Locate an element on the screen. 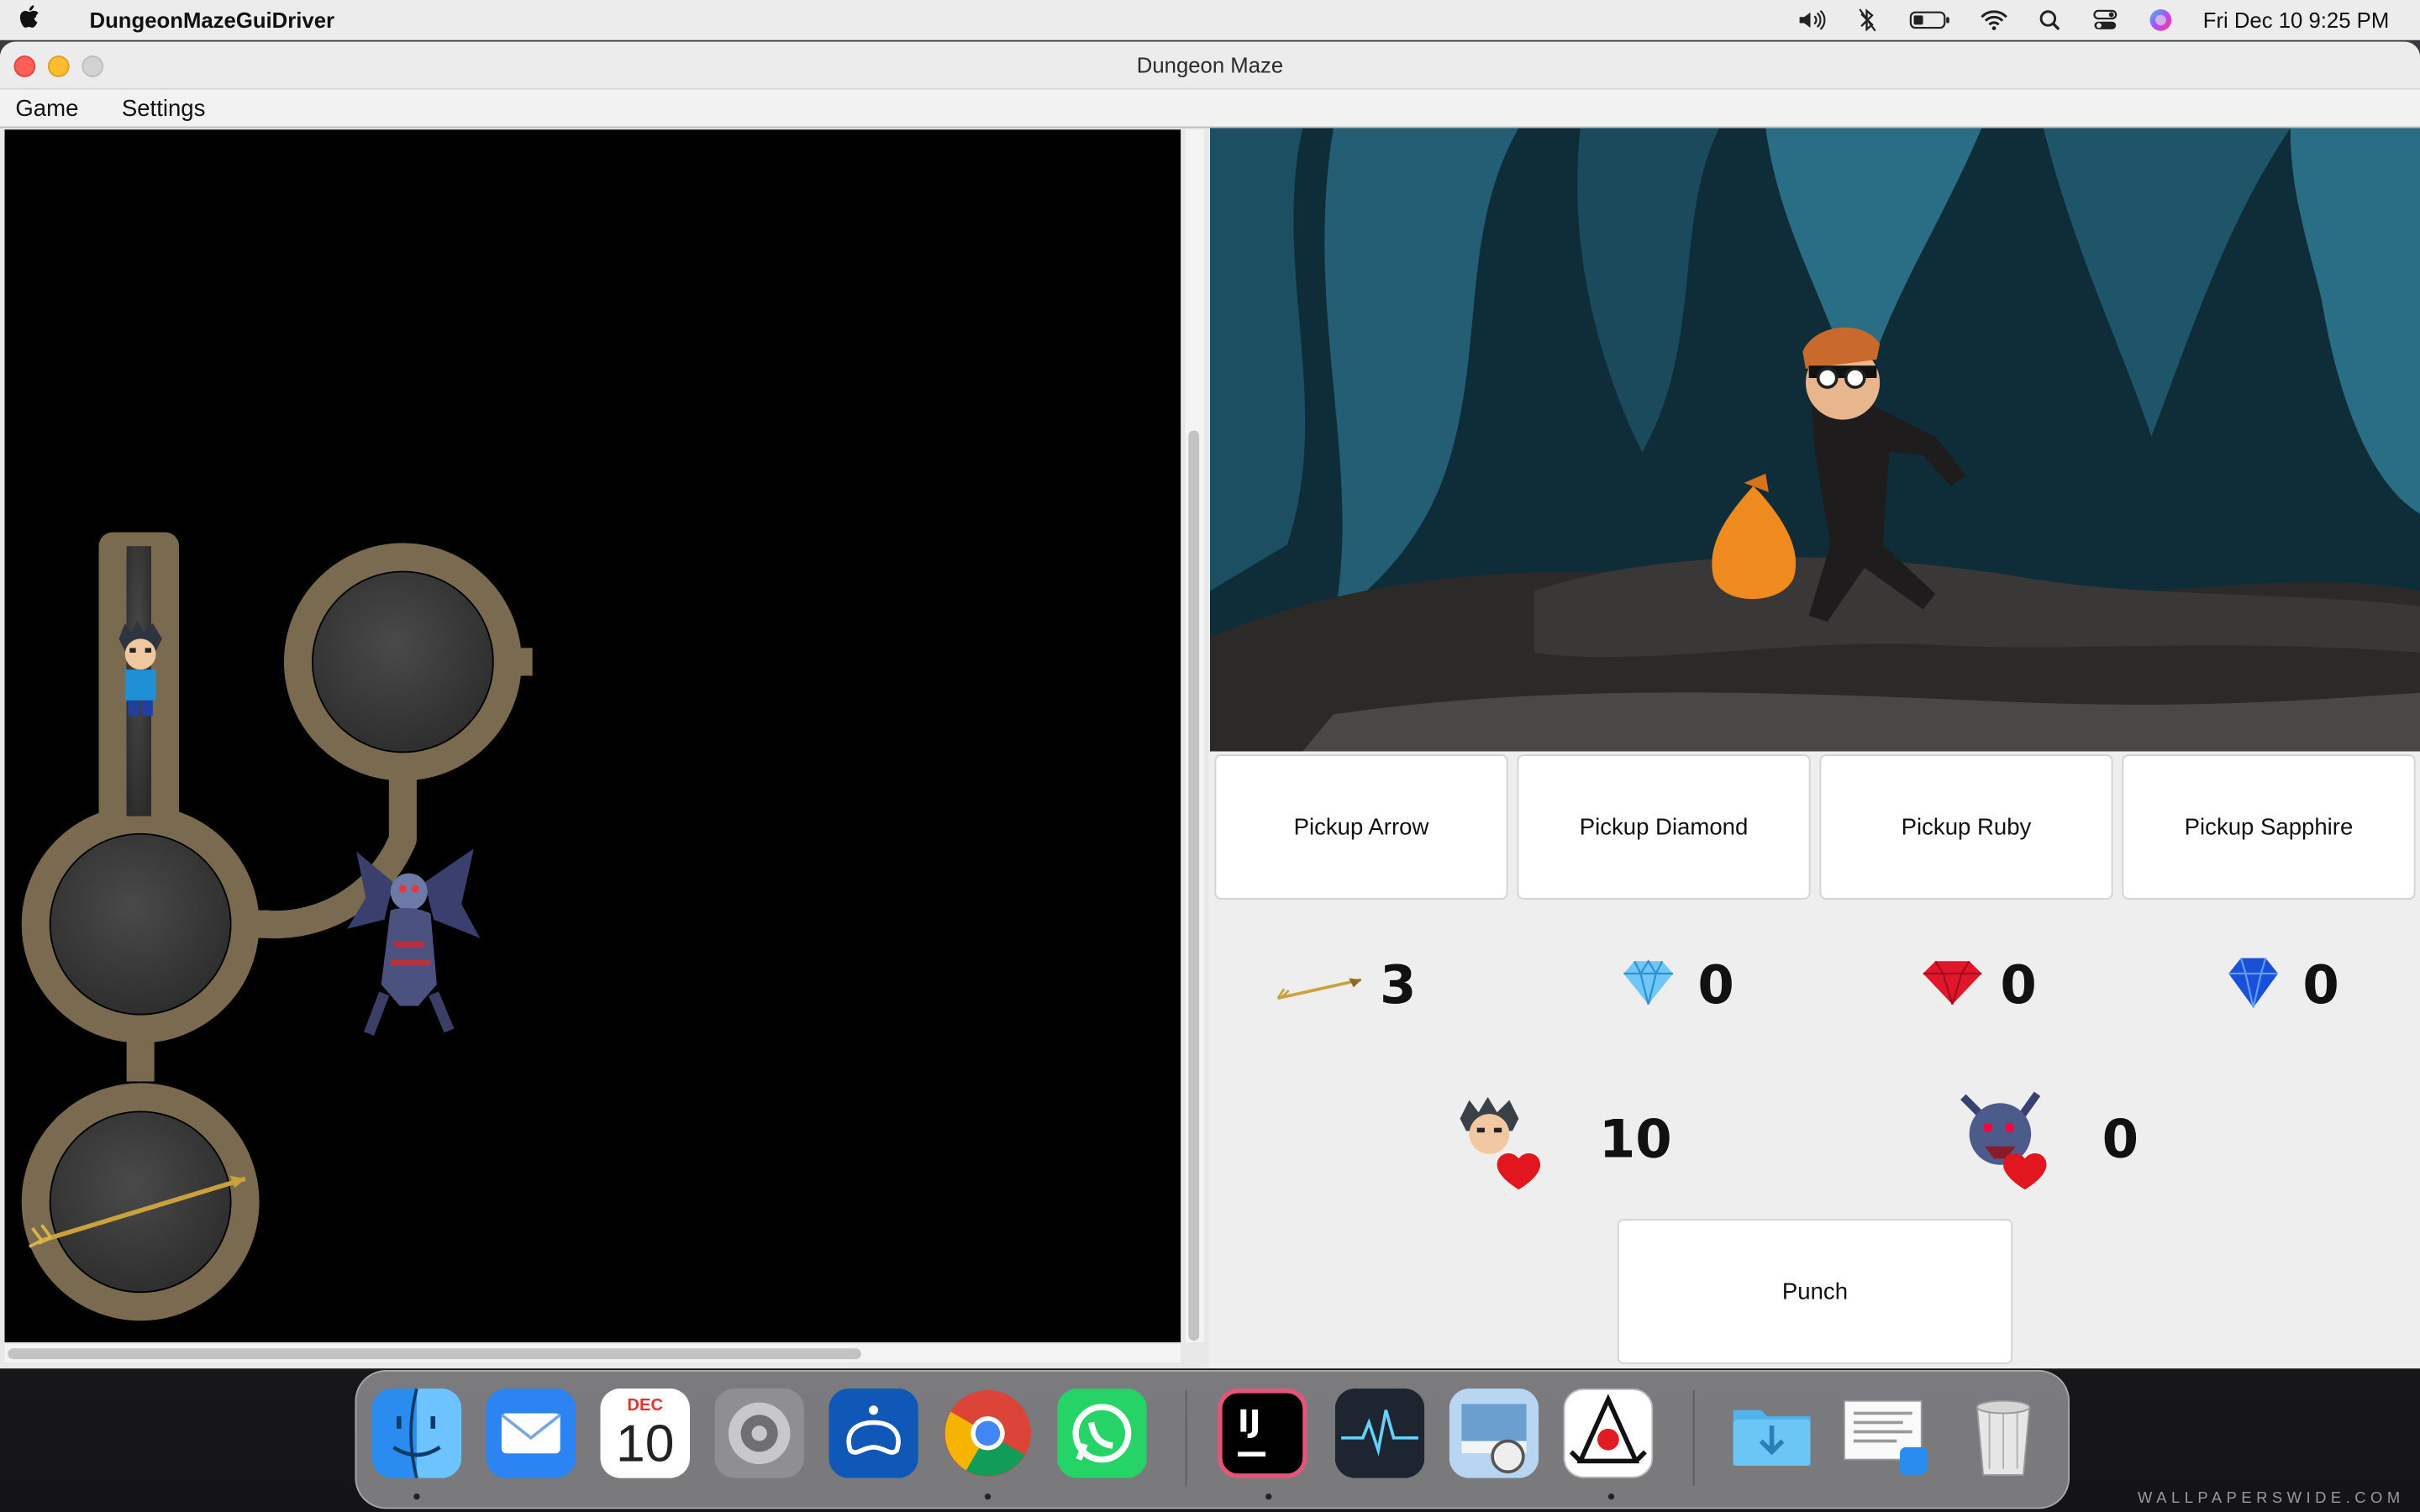 Image resolution: width=2420 pixels, height=1512 pixels. menu-settings: Settings is located at coordinates (164, 108).